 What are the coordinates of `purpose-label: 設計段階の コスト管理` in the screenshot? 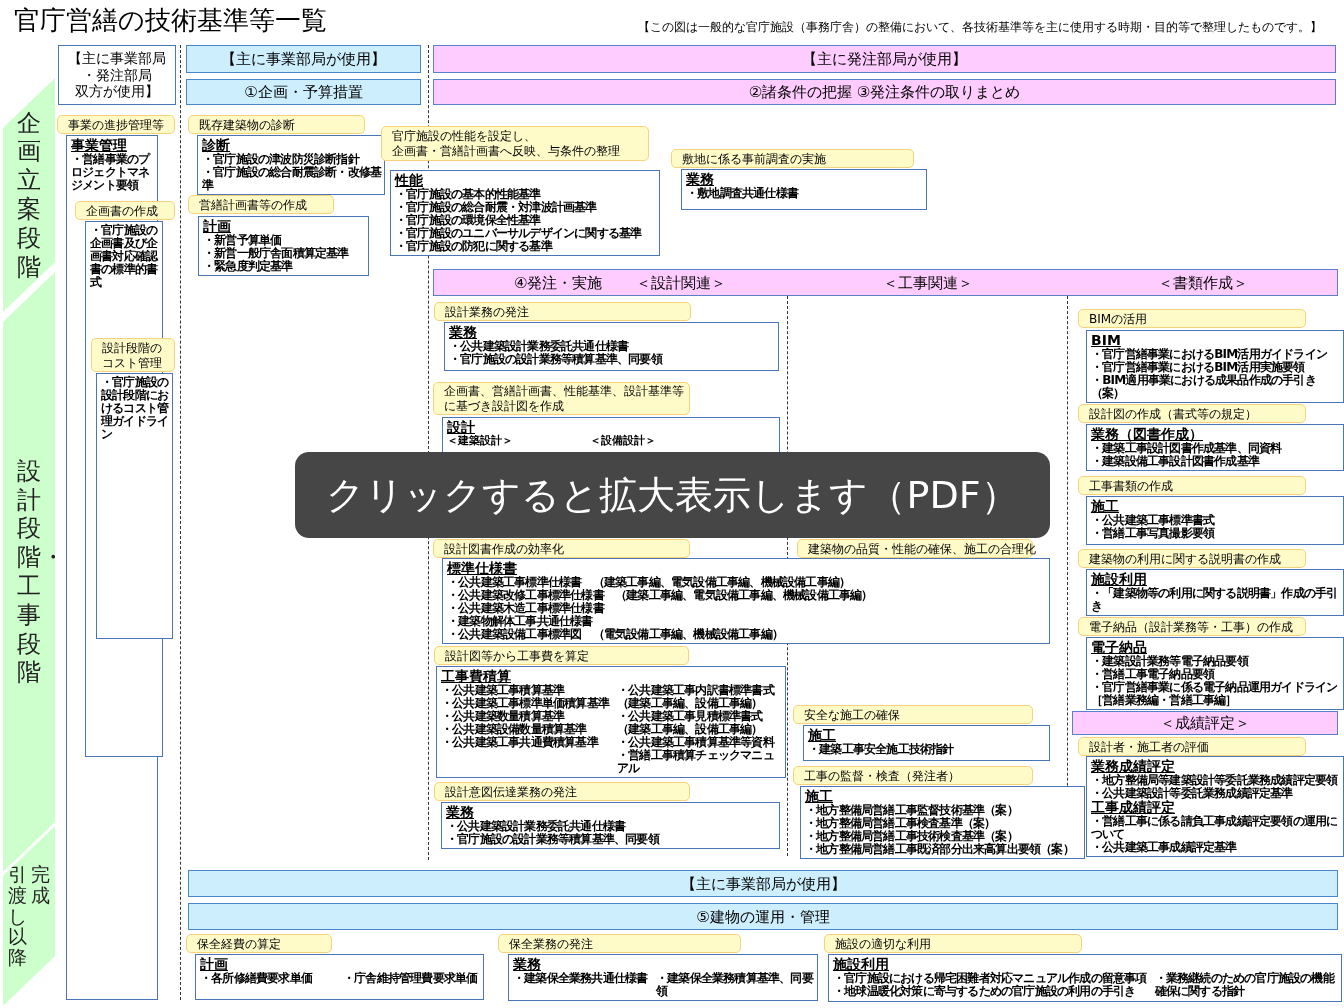 It's located at (133, 355).